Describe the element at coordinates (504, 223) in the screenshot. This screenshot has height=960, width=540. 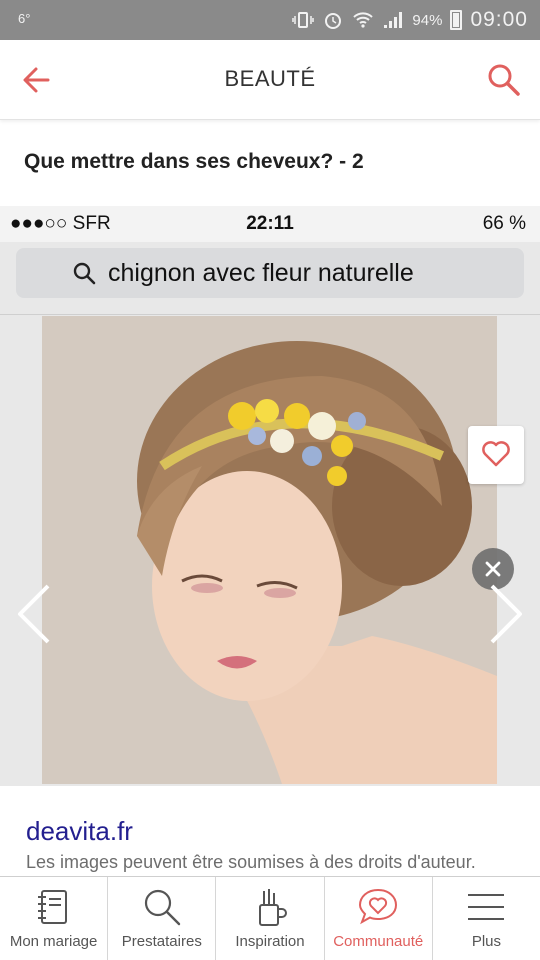
I see `embedded-battery: 66 %` at that location.